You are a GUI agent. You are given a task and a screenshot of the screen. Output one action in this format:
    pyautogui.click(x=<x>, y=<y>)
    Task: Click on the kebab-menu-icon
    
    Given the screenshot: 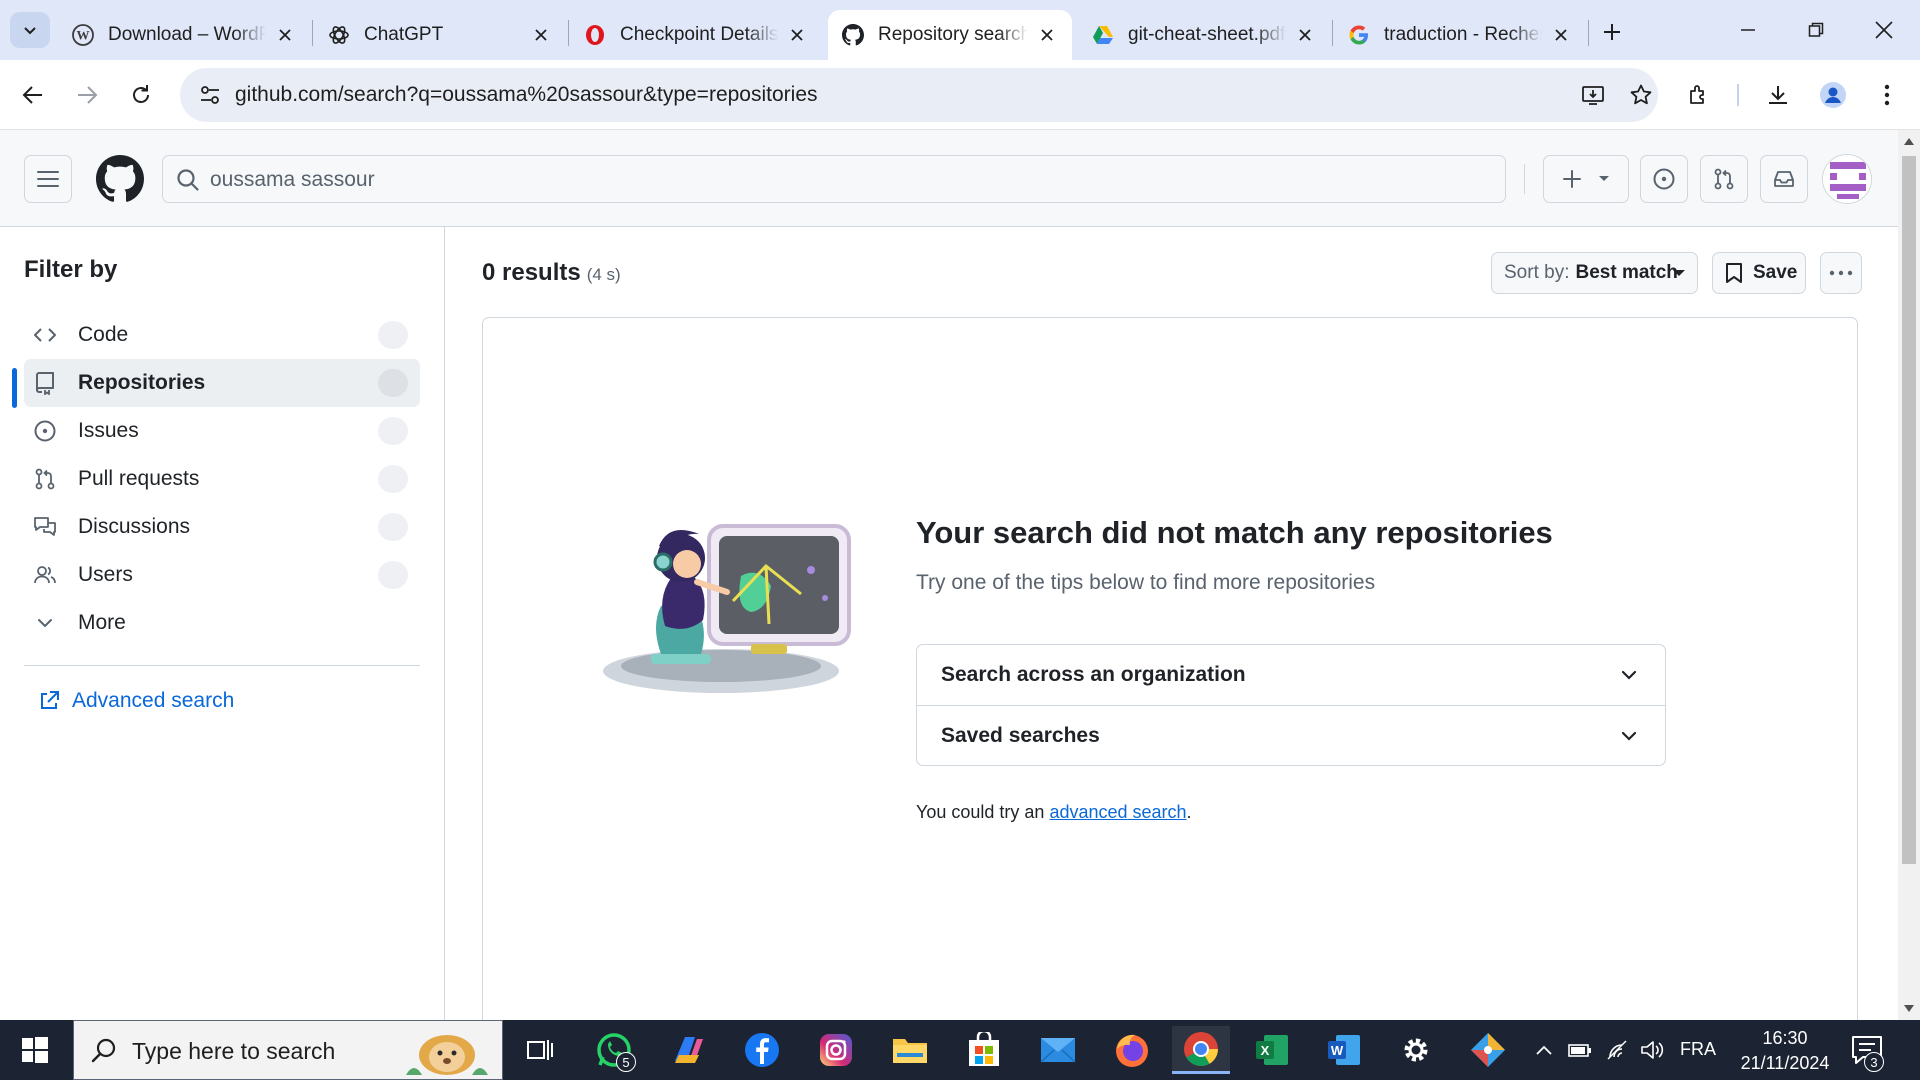 What is the action you would take?
    pyautogui.click(x=1887, y=95)
    